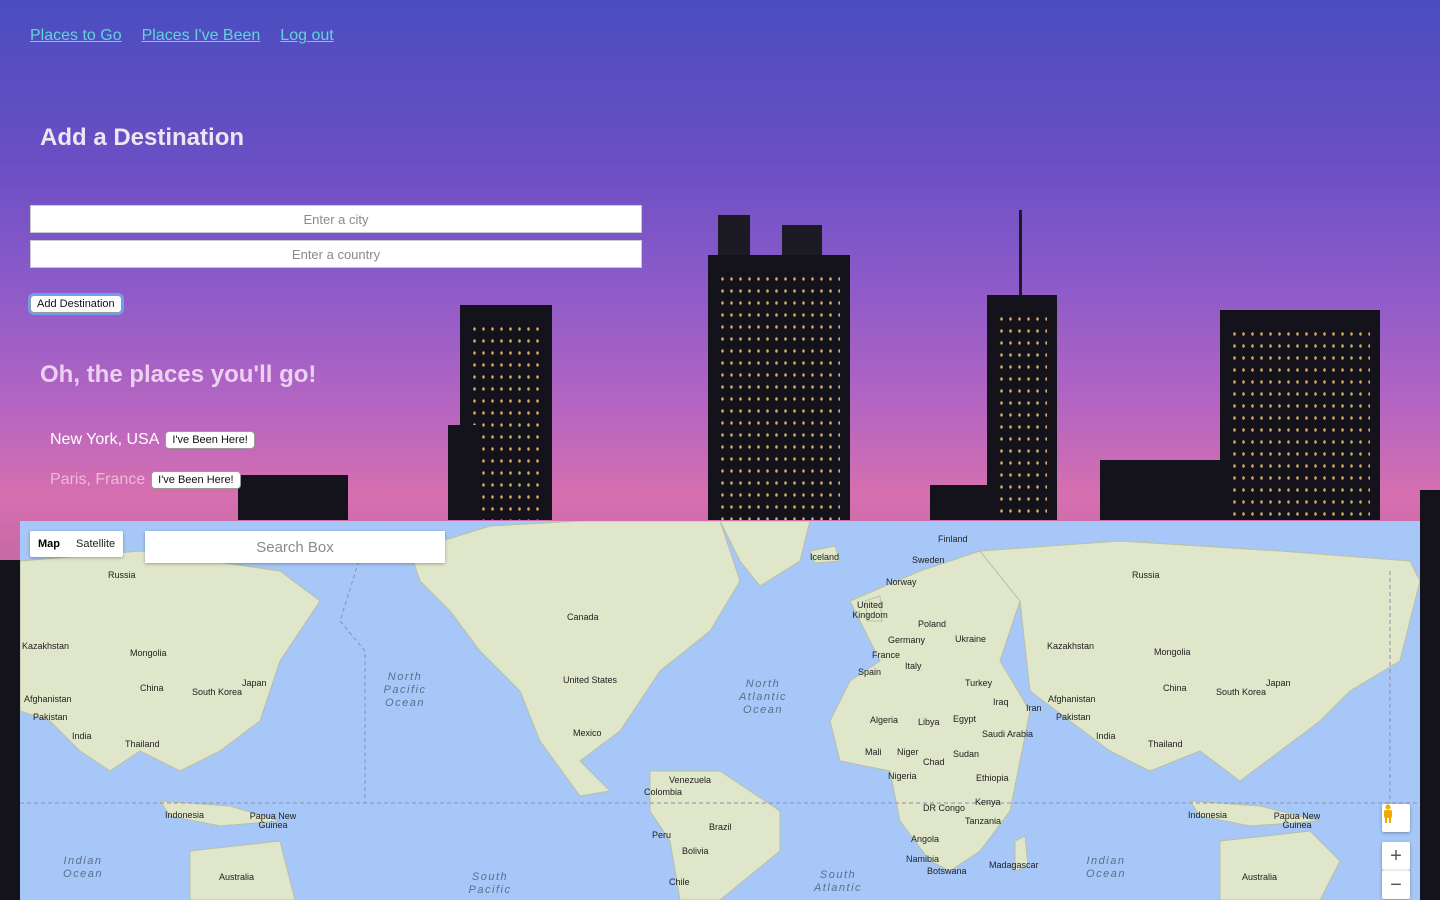 The width and height of the screenshot is (1440, 900). I want to click on map-label: Libya, so click(929, 722).